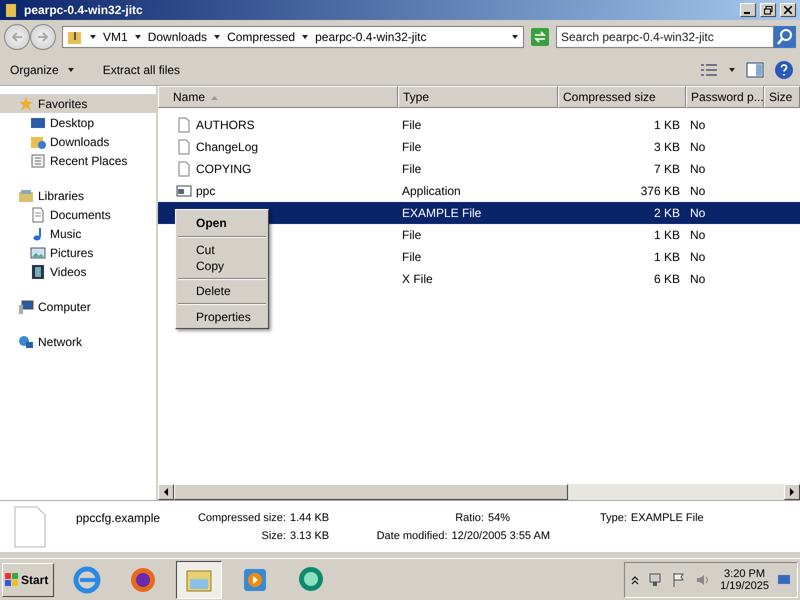 Image resolution: width=800 pixels, height=600 pixels. What do you see at coordinates (666, 279) in the screenshot?
I see `table-cell-text: 6 KB` at bounding box center [666, 279].